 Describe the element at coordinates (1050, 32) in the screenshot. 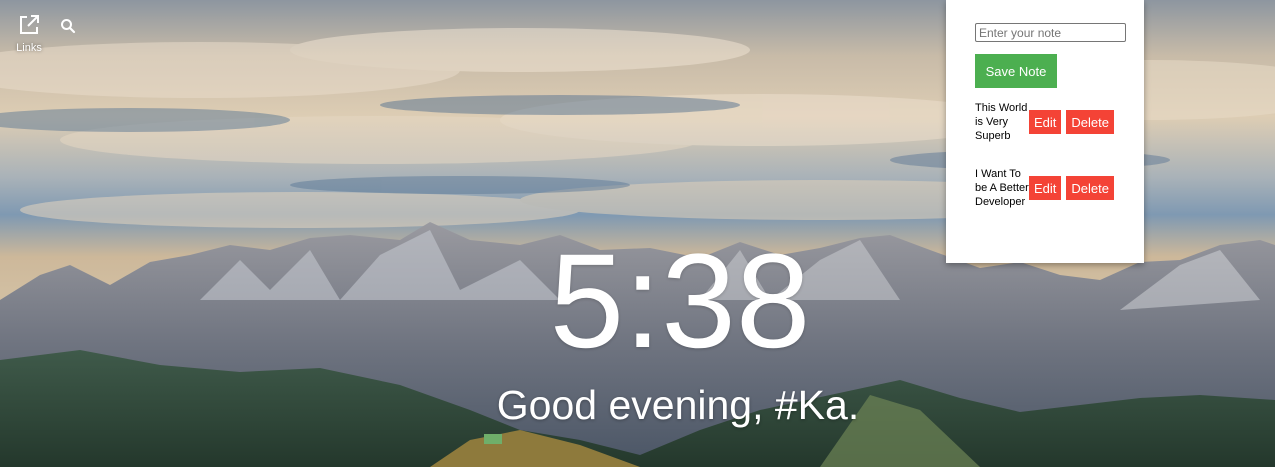

I see `note-input` at that location.